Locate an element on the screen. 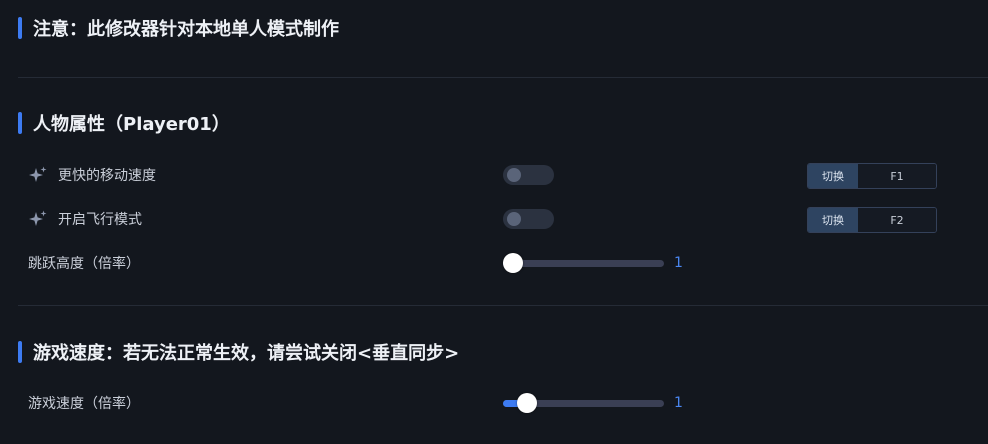 The width and height of the screenshot is (988, 444). player-section-header: 人物属性（Player01） is located at coordinates (124, 123).